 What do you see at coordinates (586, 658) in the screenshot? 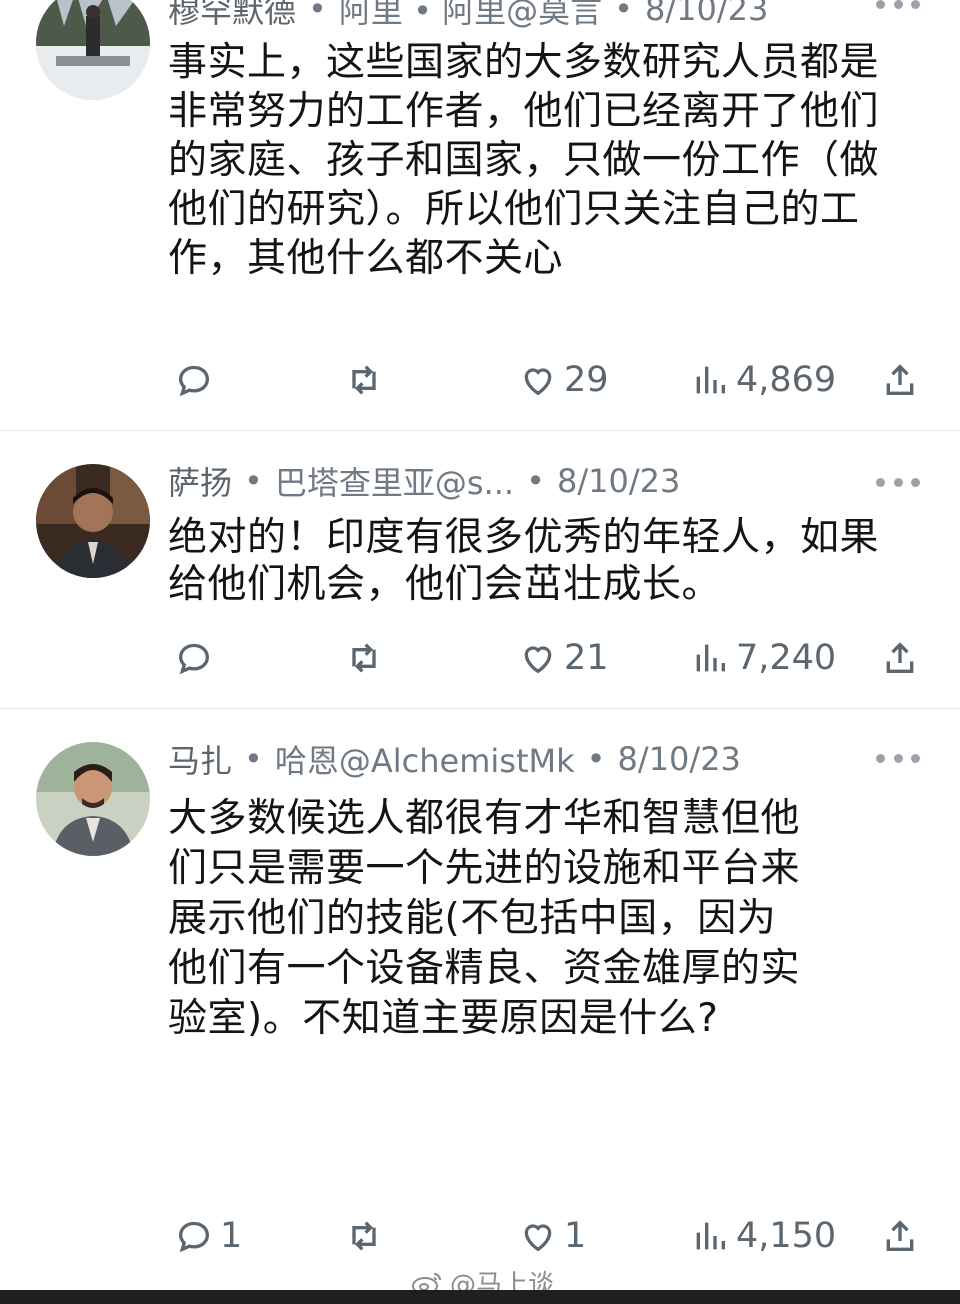
I see `like-count: 21` at bounding box center [586, 658].